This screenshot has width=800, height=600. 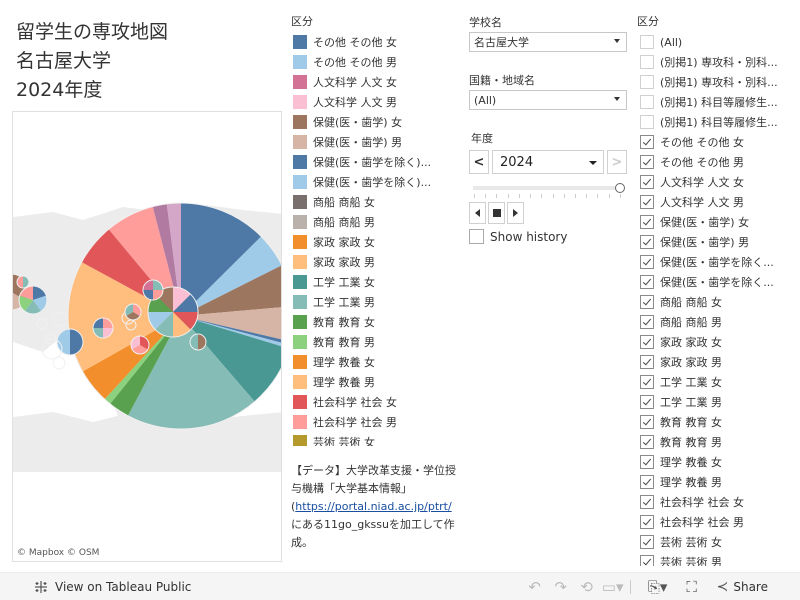 I want to click on category-filter-item: 人文科学 人文 女, so click(x=718, y=182).